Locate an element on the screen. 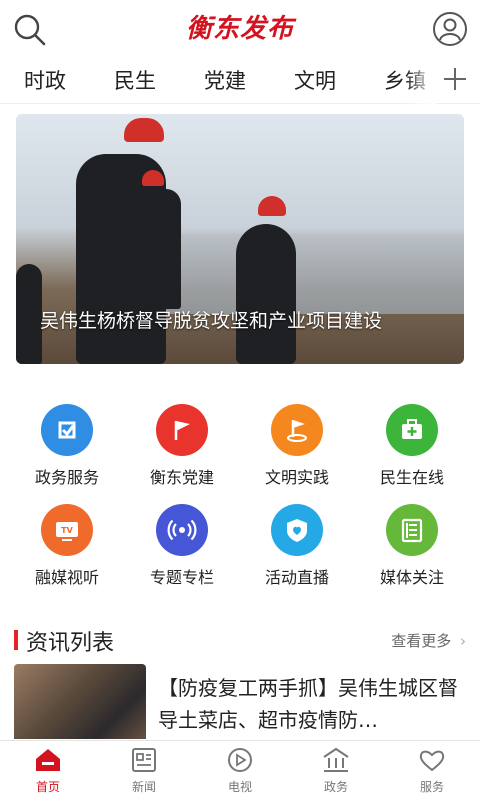  tv-icon: TV is located at coordinates (67, 530).